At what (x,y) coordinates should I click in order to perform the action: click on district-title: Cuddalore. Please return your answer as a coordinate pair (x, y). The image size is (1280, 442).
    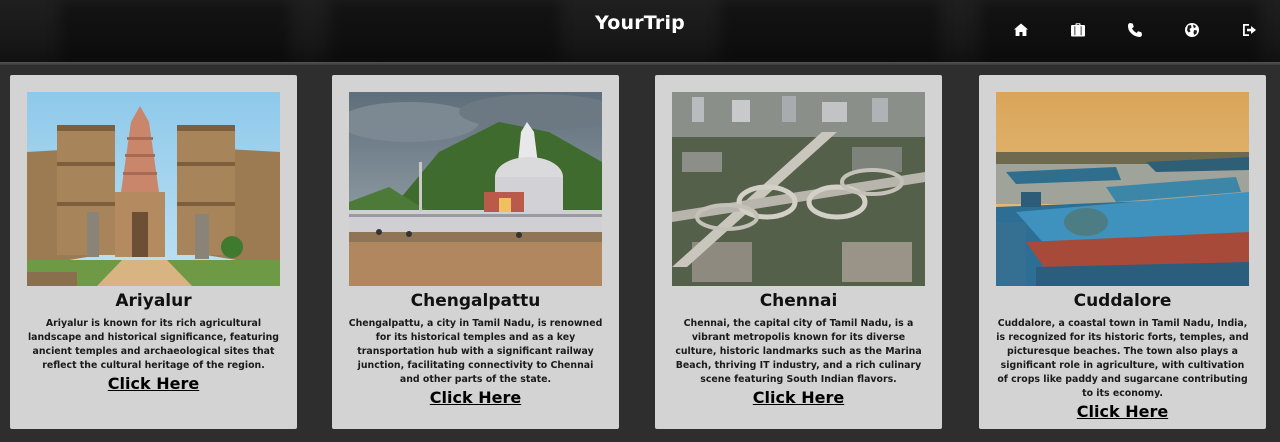
    Looking at the image, I should click on (1122, 301).